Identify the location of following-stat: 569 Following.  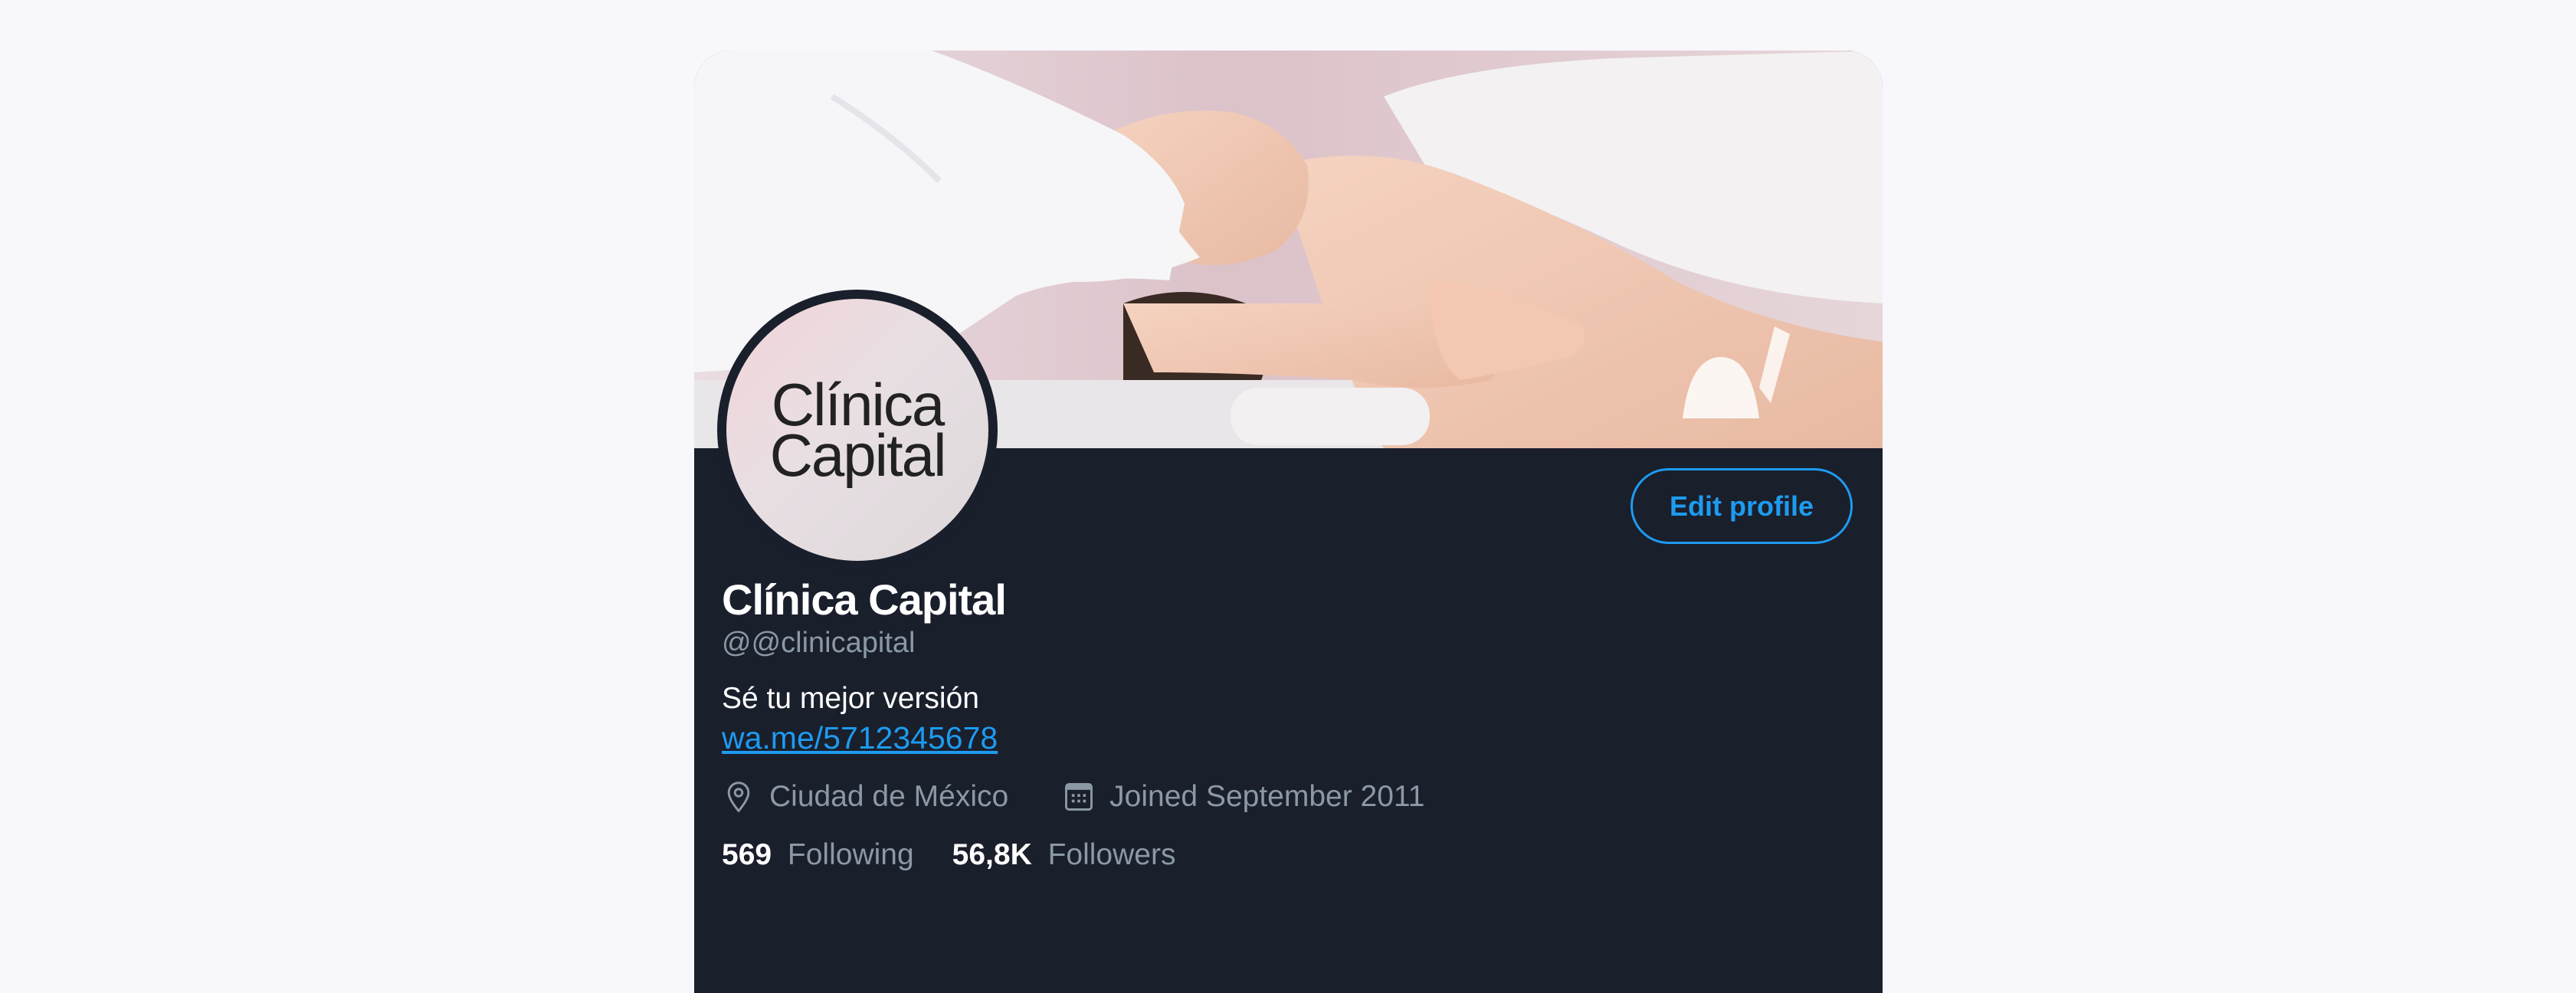
(818, 855).